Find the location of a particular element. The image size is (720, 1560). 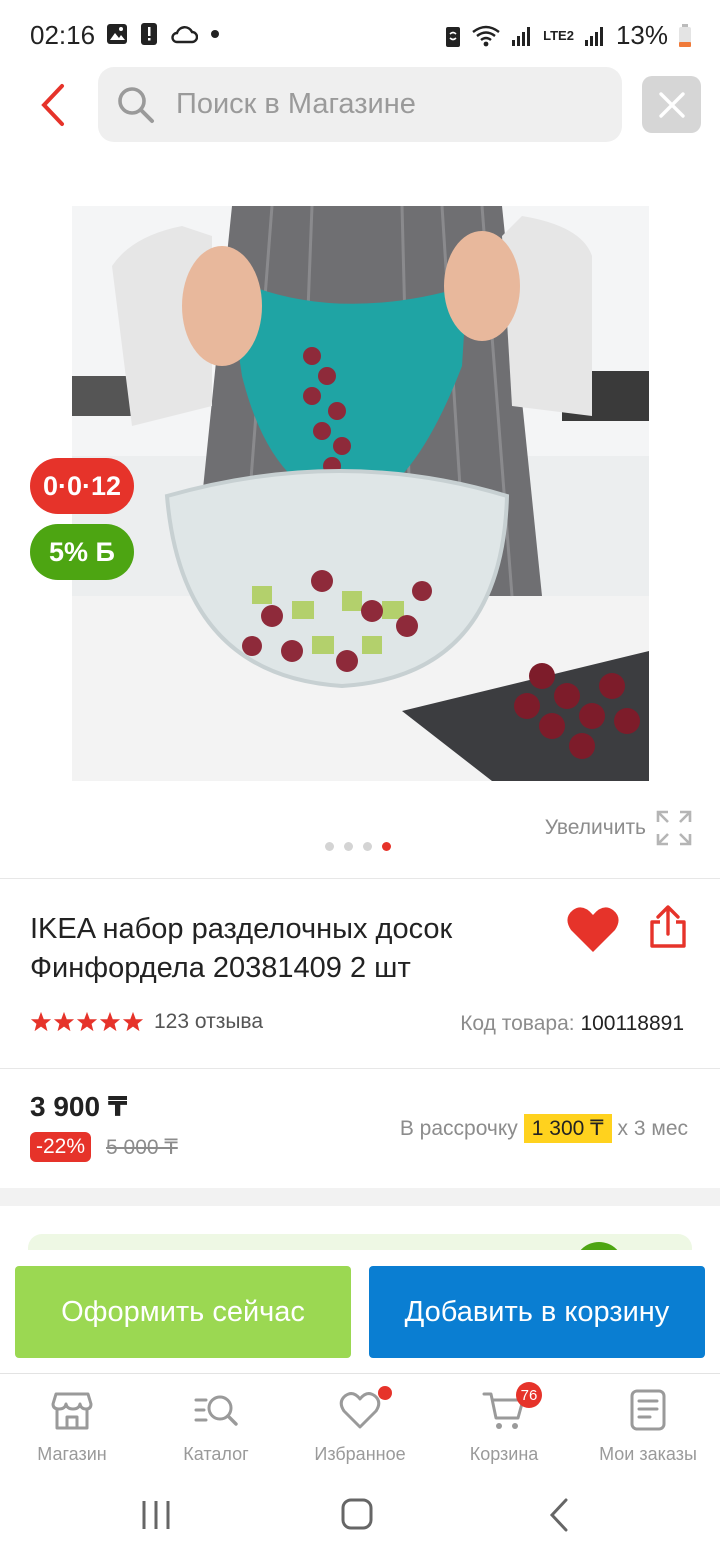

cart-count-badge: 76 is located at coordinates (529, 1395).